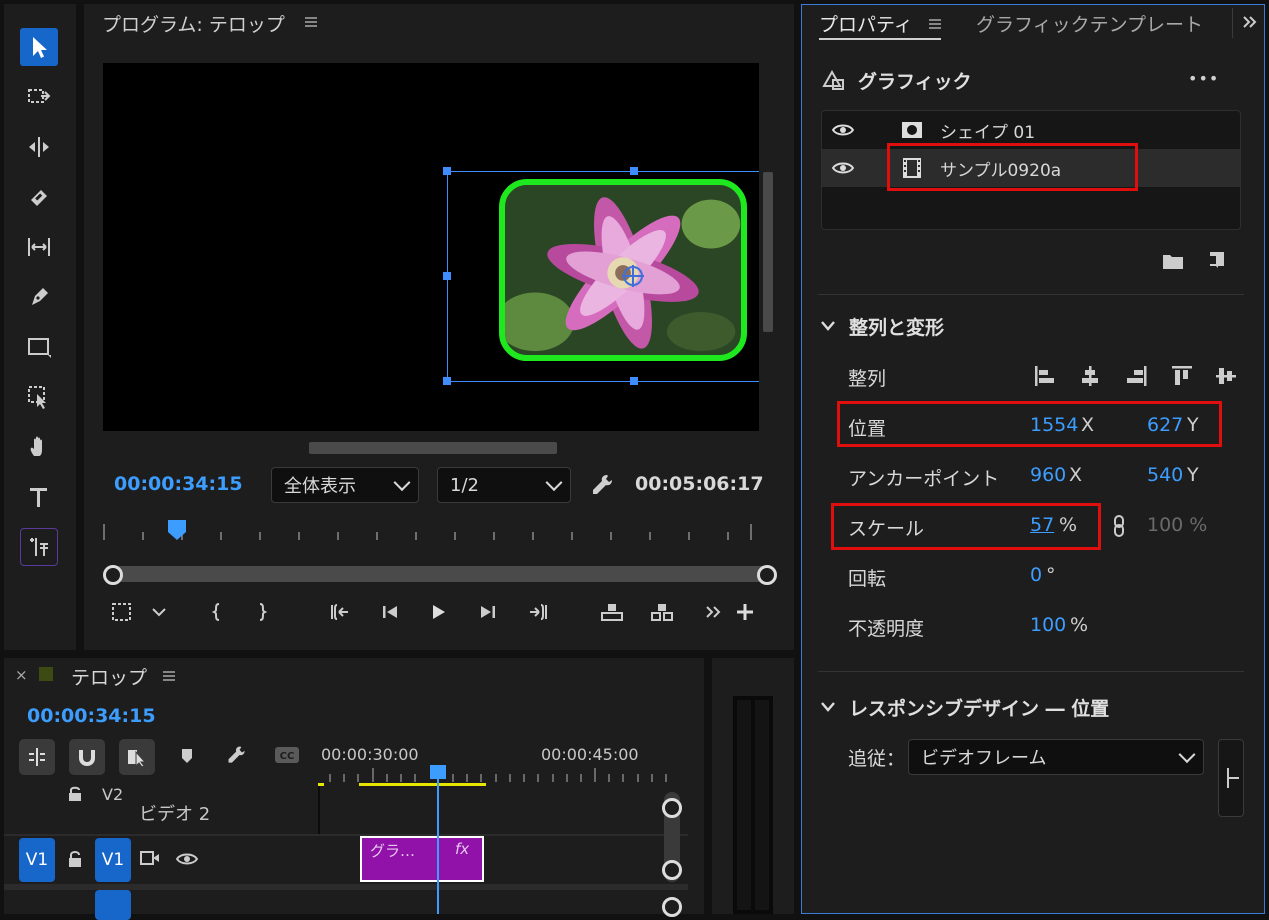 Image resolution: width=1269 pixels, height=920 pixels. I want to click on safe-margins-button, so click(122, 612).